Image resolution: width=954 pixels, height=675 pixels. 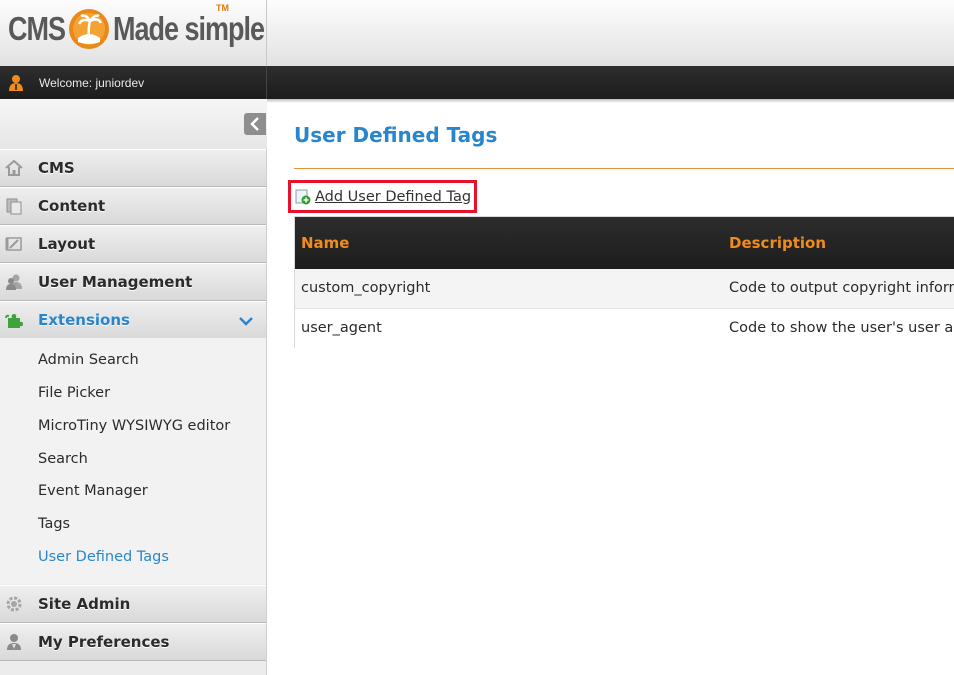 What do you see at coordinates (365, 288) in the screenshot?
I see `tag-name-link: custom_copyright` at bounding box center [365, 288].